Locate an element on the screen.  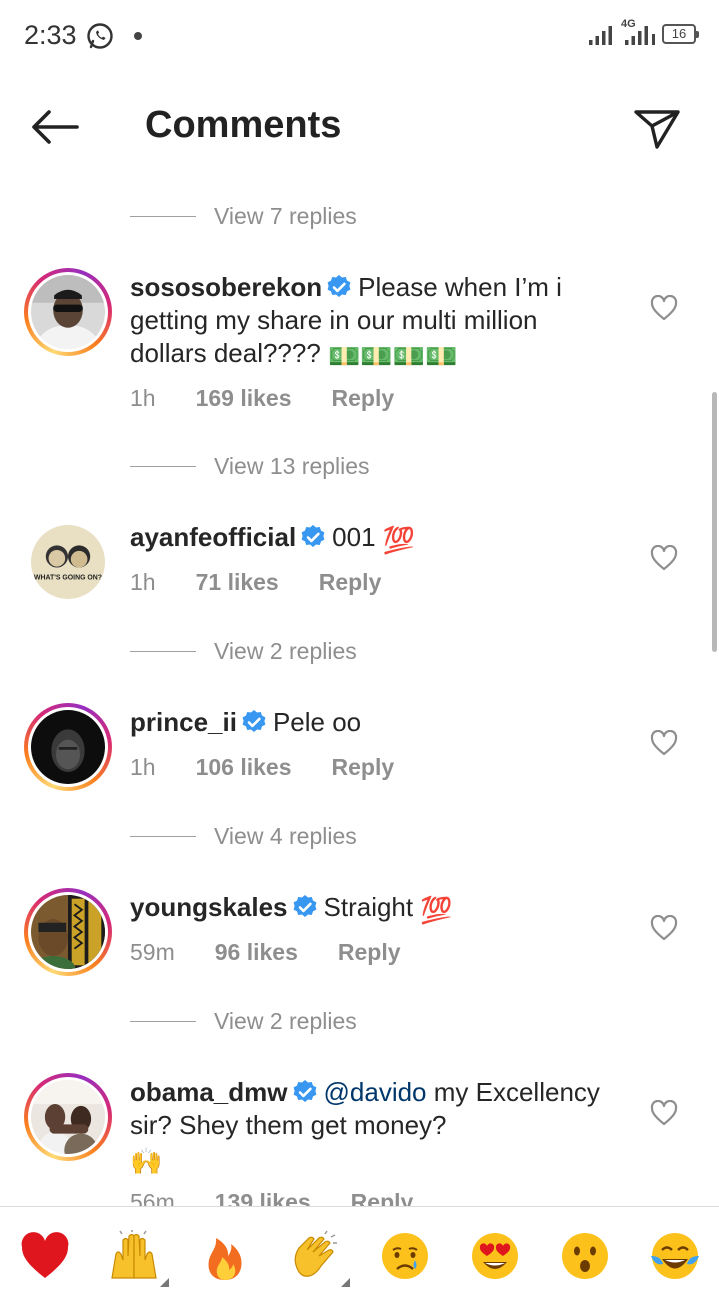
comment-text: 001 is located at coordinates (354, 537).